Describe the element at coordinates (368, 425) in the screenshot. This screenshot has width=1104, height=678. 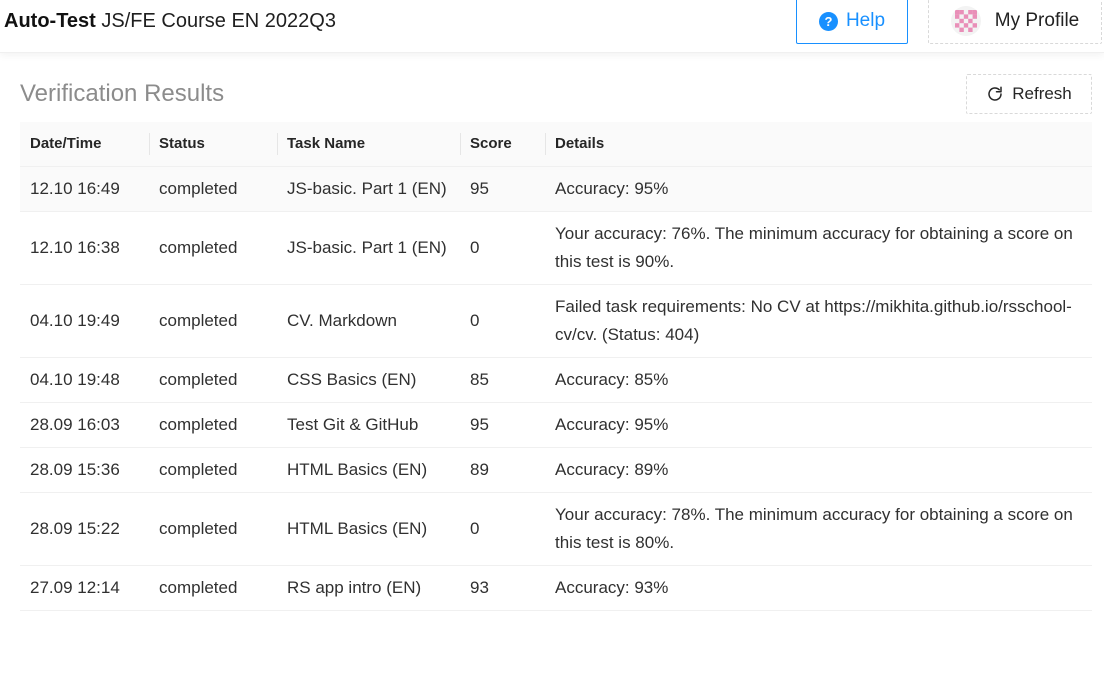
I see `cell-task-name: Test Git & GitHub` at that location.